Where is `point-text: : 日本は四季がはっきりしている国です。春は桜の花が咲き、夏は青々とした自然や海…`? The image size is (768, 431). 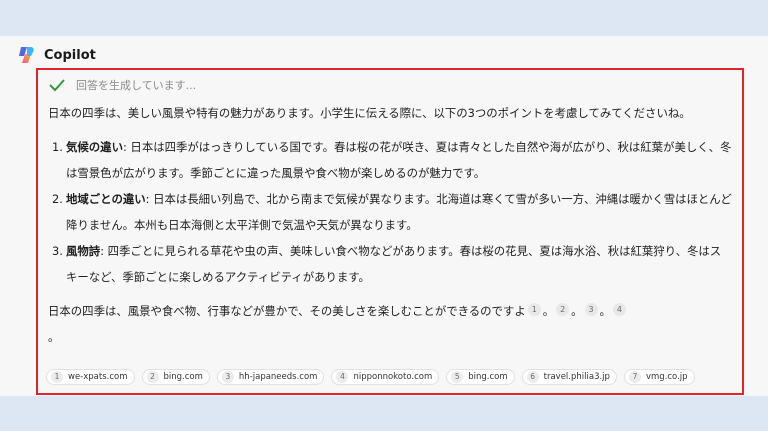
point-text: : 日本は四季がはっきりしている国です。春は桜の花が咲き、夏は青々とした自然や海… is located at coordinates (399, 160).